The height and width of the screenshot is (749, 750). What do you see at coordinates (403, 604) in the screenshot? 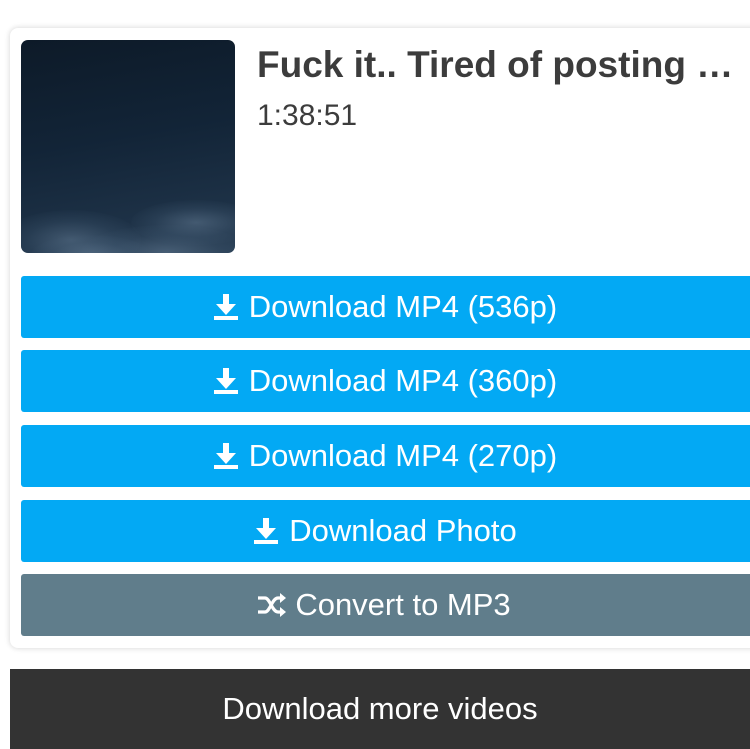
I see `convert-to-mp3-label: Convert to MP3` at bounding box center [403, 604].